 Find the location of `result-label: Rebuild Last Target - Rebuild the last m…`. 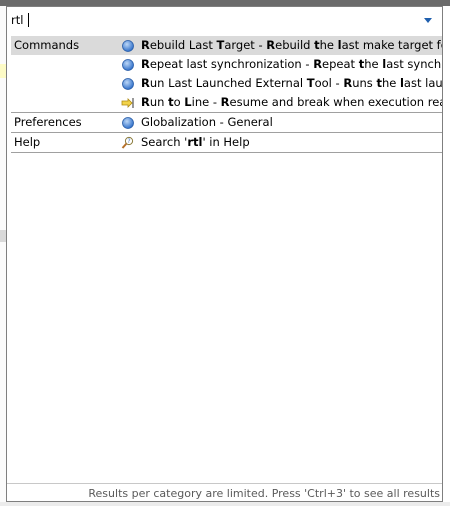

result-label: Rebuild Last Target - Rebuild the last m… is located at coordinates (291, 45).